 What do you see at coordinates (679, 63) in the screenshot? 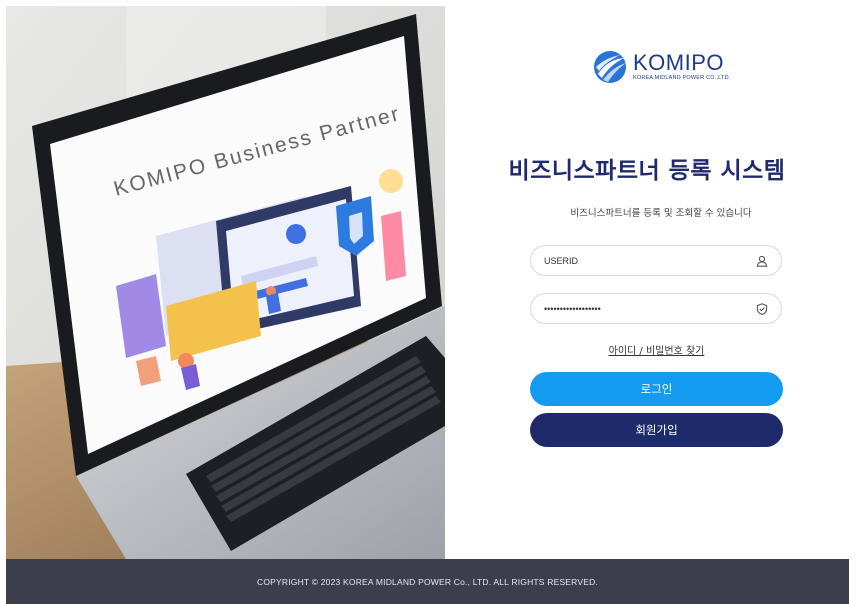
I see `logo-name: KOMIPO` at bounding box center [679, 63].